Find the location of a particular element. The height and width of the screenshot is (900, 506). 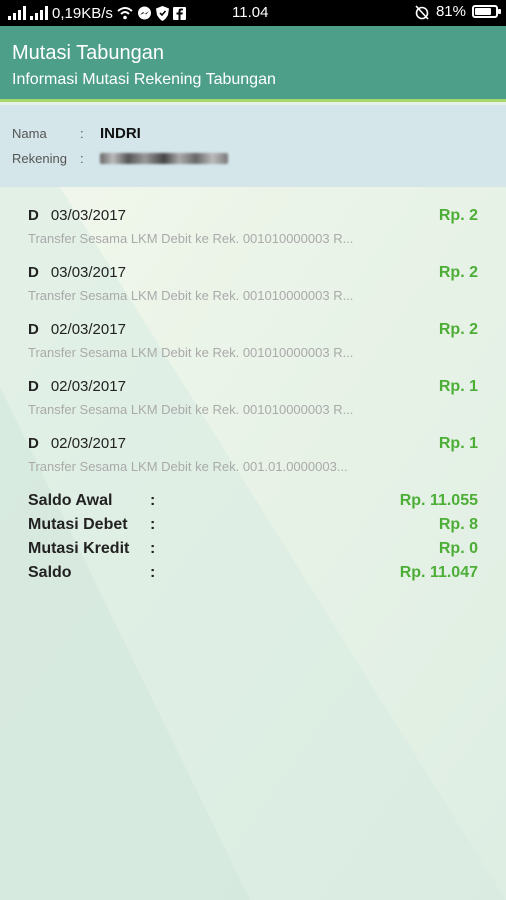

account-name-row: Nama : INDRI is located at coordinates (76, 133).